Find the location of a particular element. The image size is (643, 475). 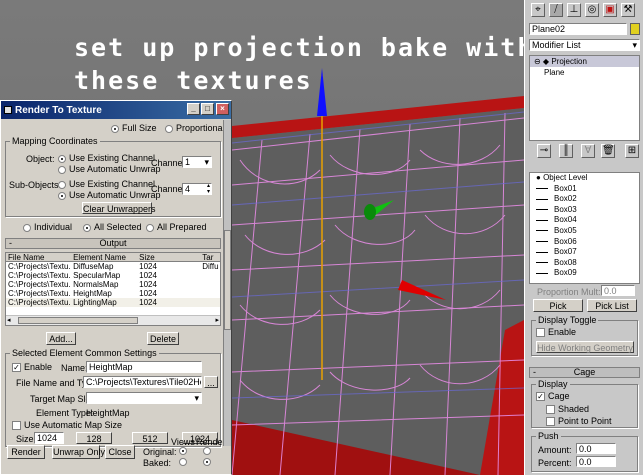

horizontal-scrollbar: ◂ ▸ is located at coordinates (113, 320).